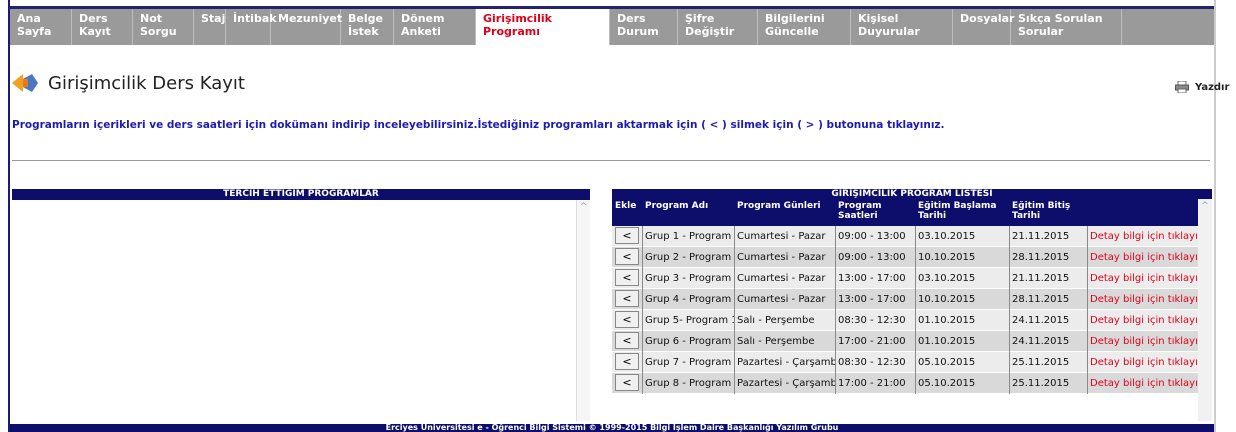 This screenshot has width=1236, height=432. What do you see at coordinates (784, 362) in the screenshot?
I see `cell-days: Pazartesi - Çarşamba` at bounding box center [784, 362].